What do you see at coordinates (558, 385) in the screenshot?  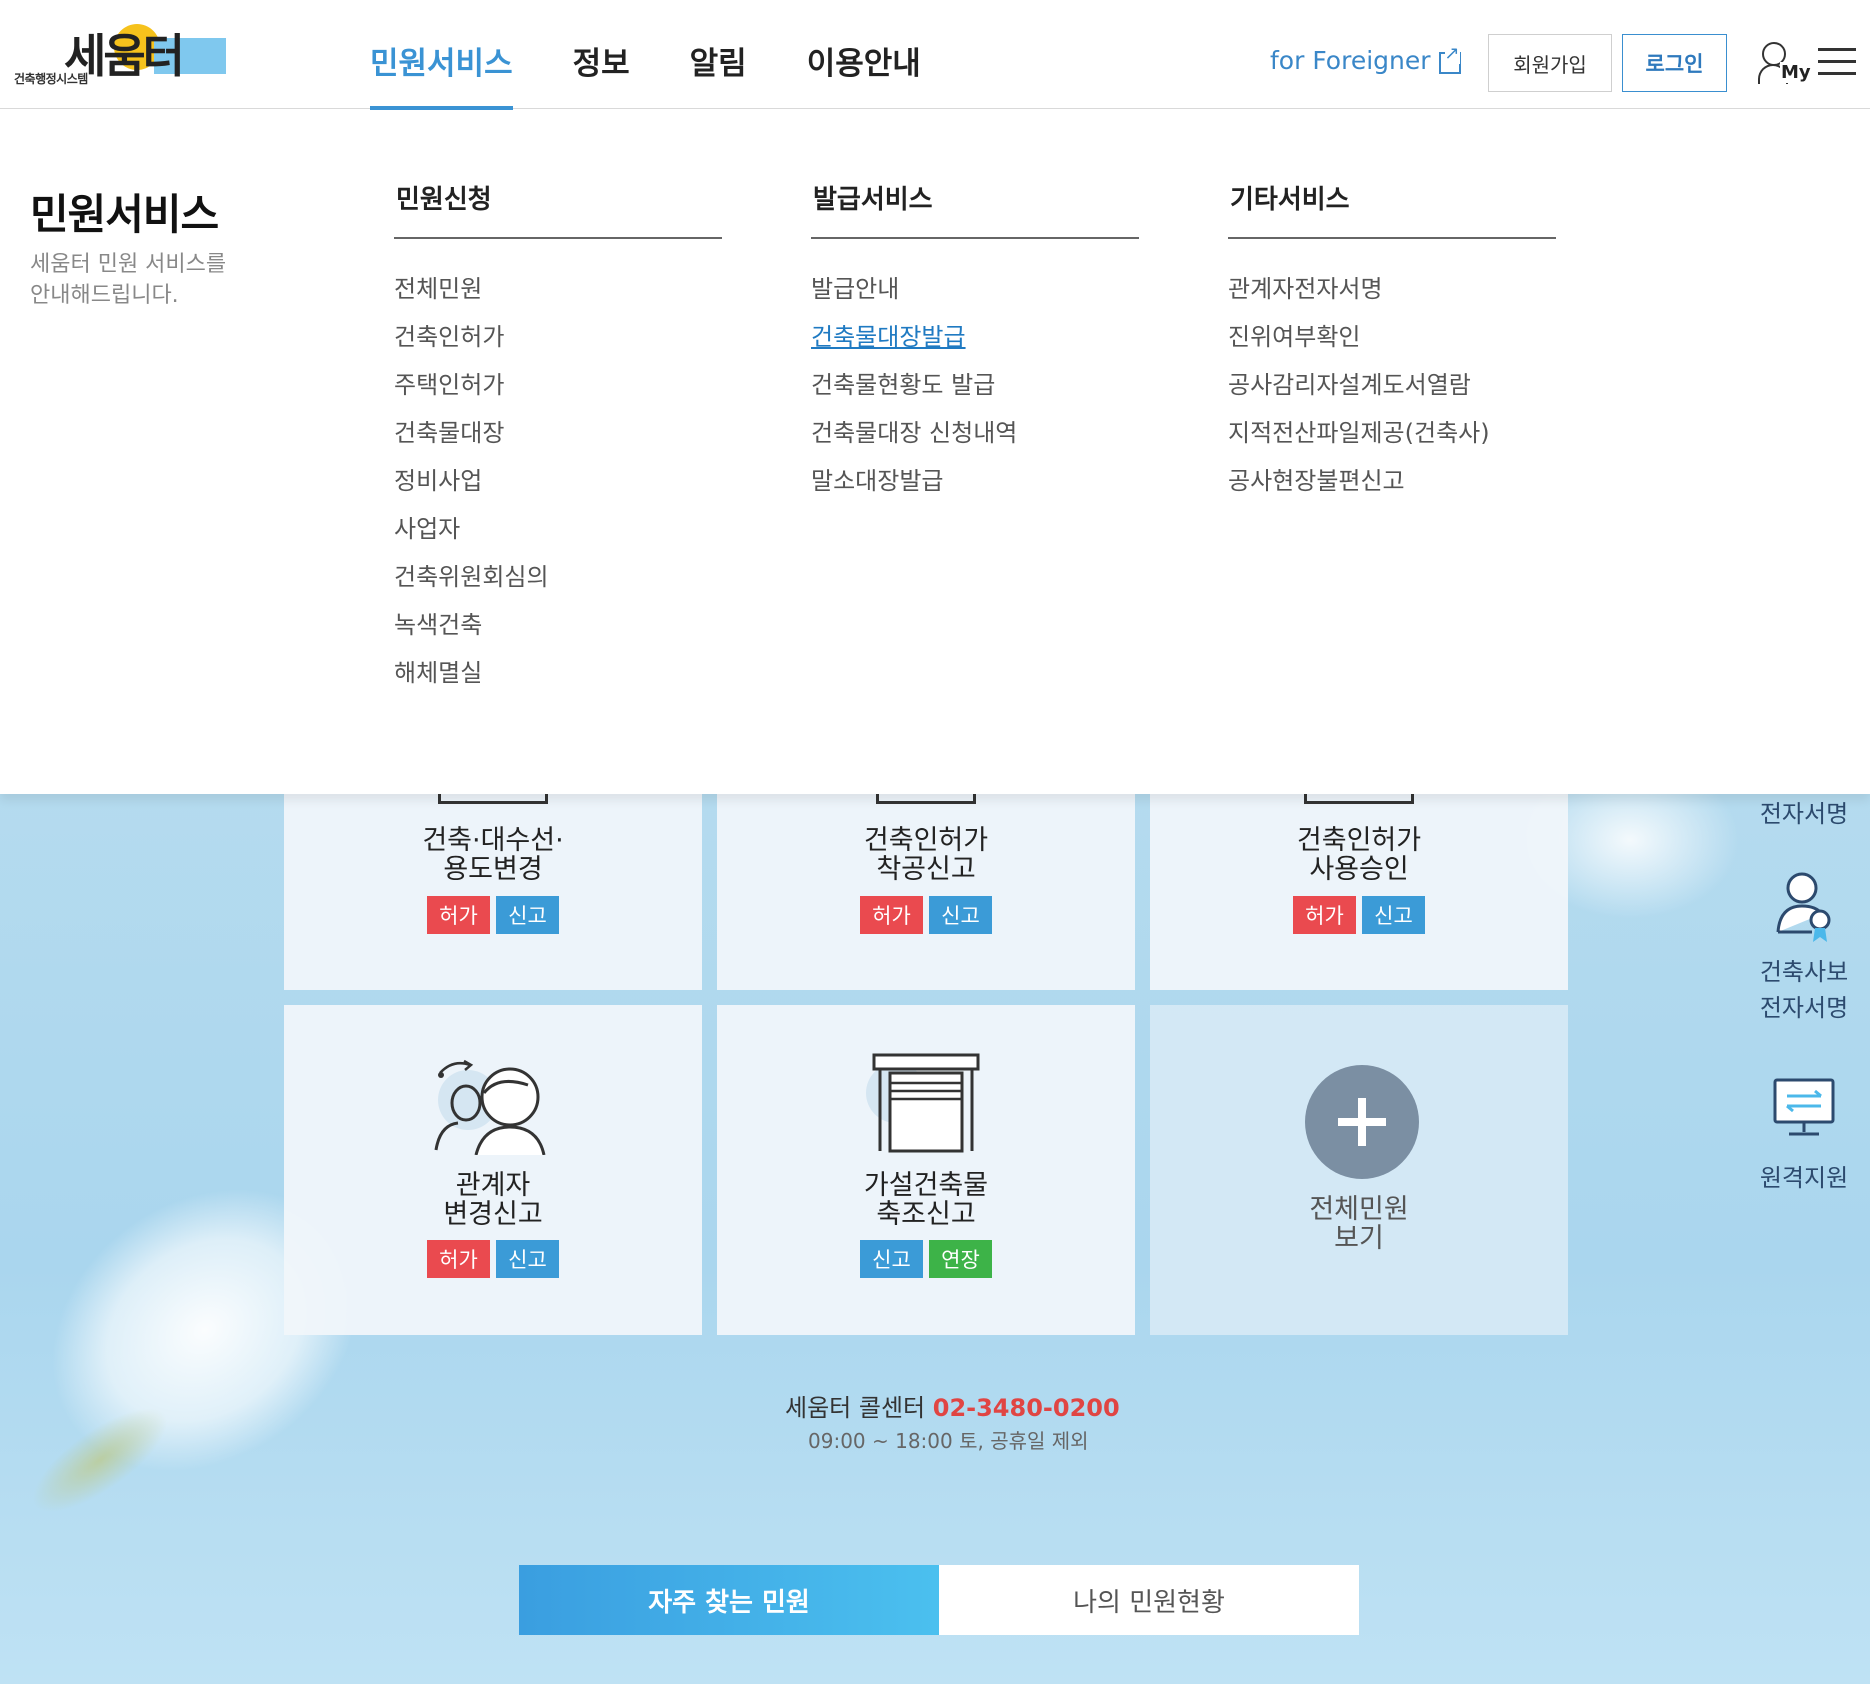 I see `menu-item: 주택인허가` at bounding box center [558, 385].